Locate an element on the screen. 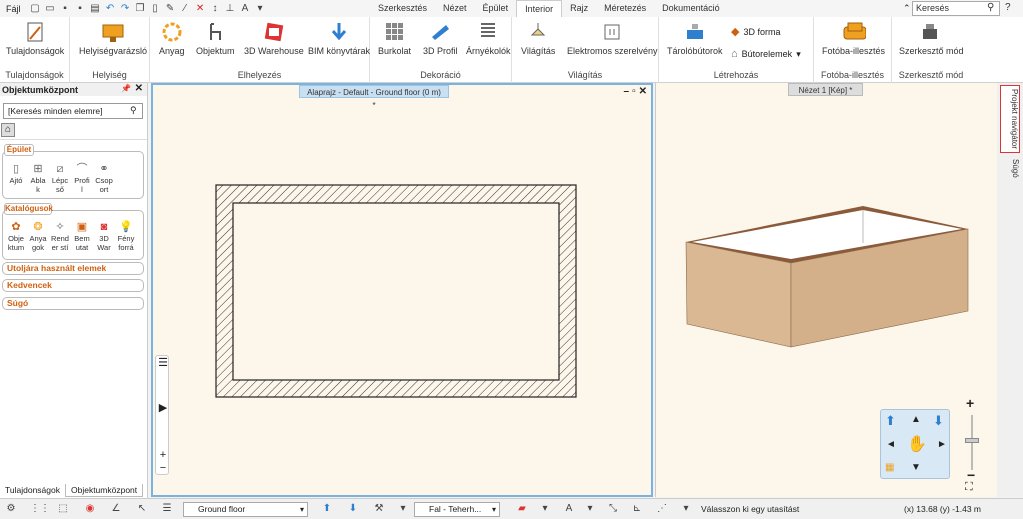 This screenshot has width=1023, height=519. tab-projekt-navigator: Projekt navigátor is located at coordinates (1010, 119).